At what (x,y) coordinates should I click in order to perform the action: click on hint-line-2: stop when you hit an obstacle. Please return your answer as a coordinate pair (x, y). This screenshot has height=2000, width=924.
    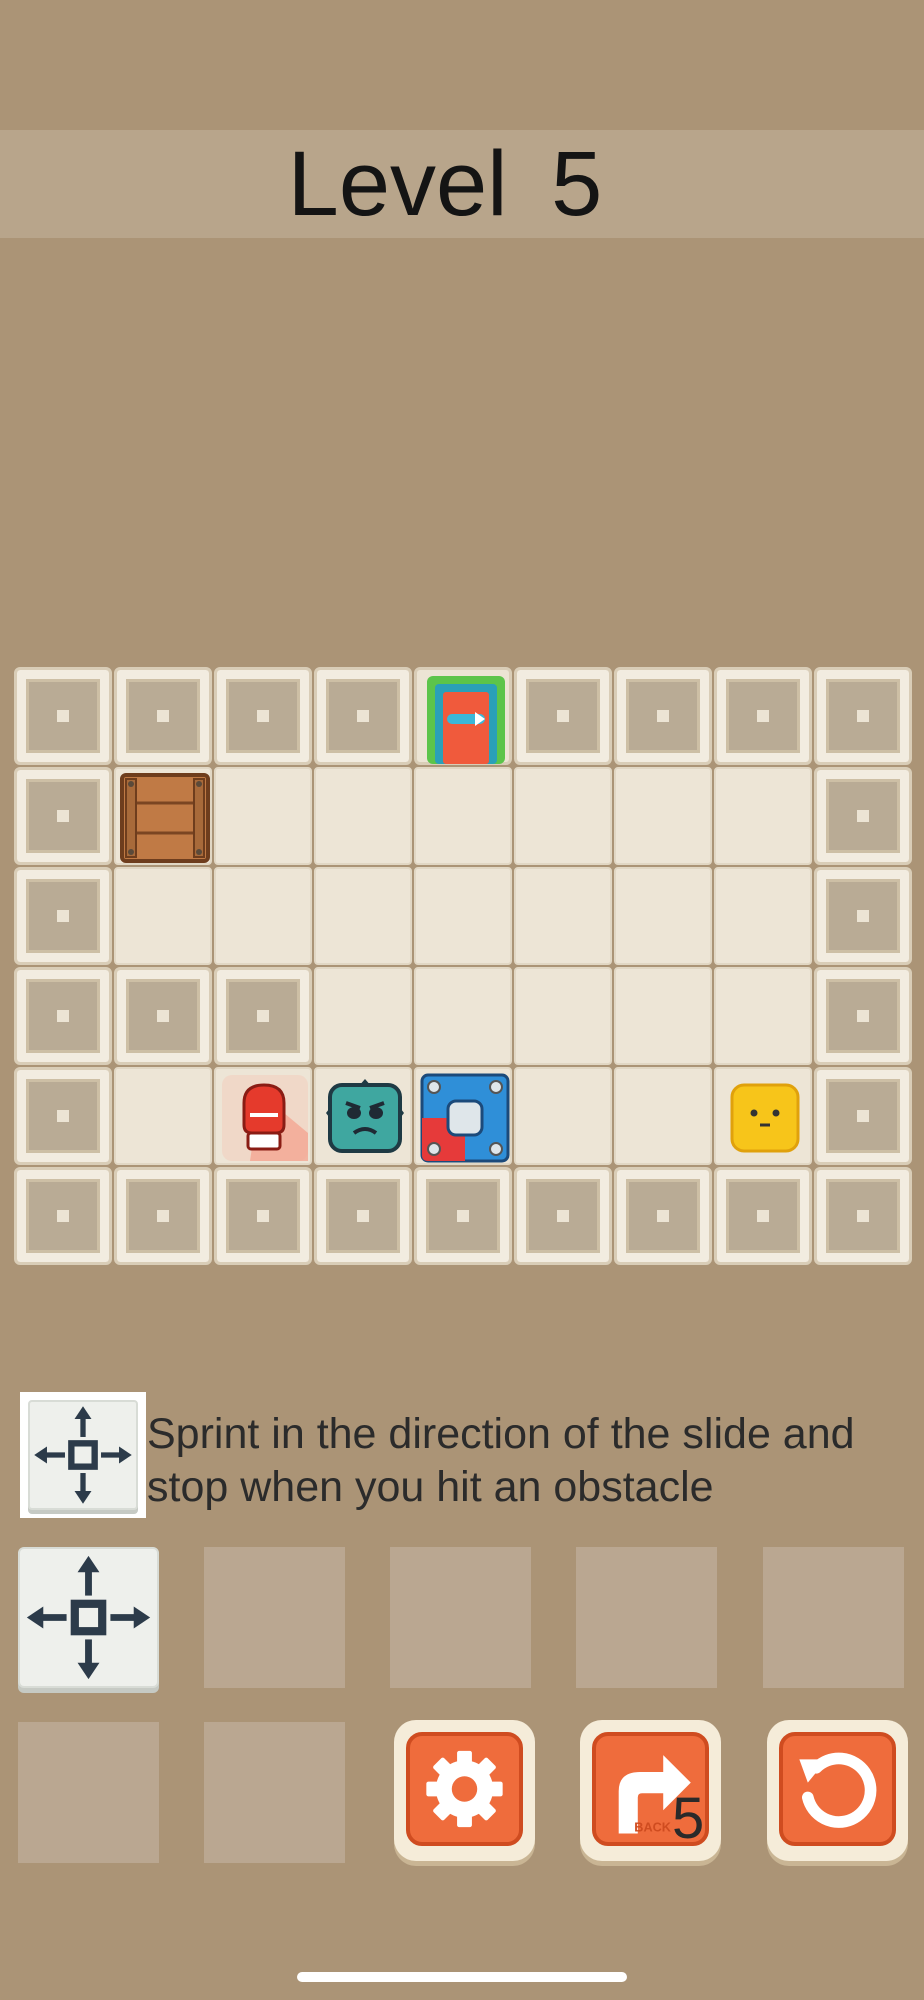
    Looking at the image, I should click on (430, 1487).